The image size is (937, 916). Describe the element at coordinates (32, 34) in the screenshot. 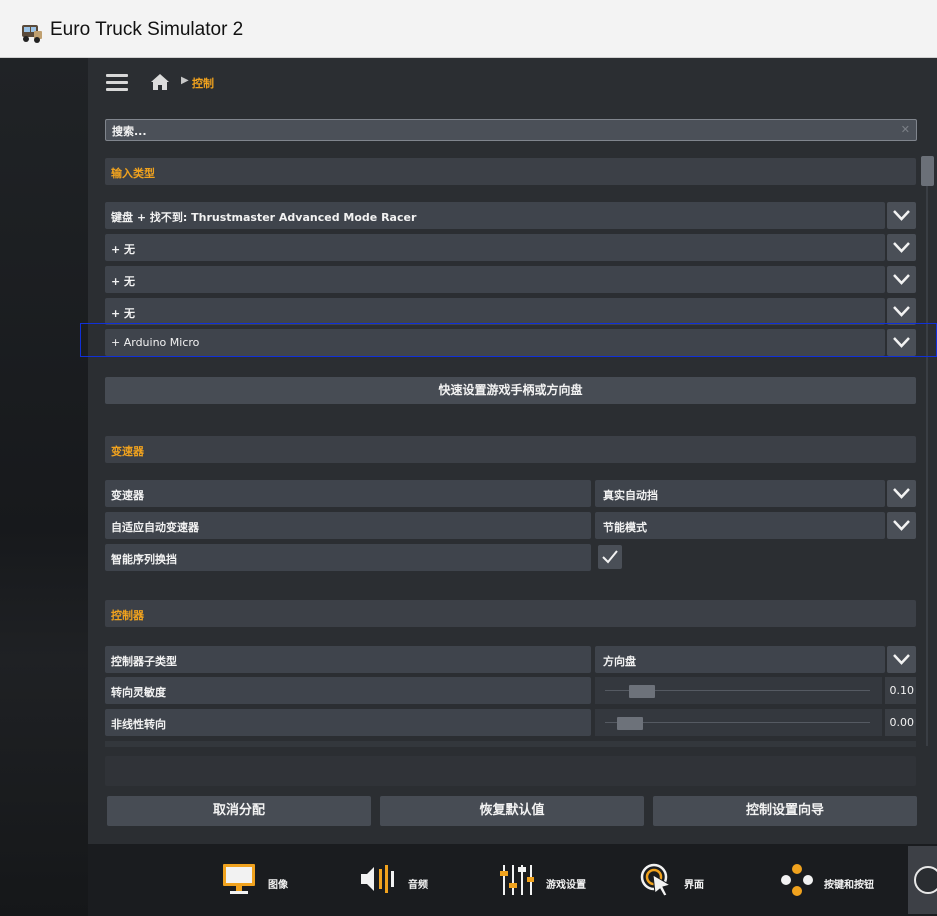

I see `app-icon` at that location.